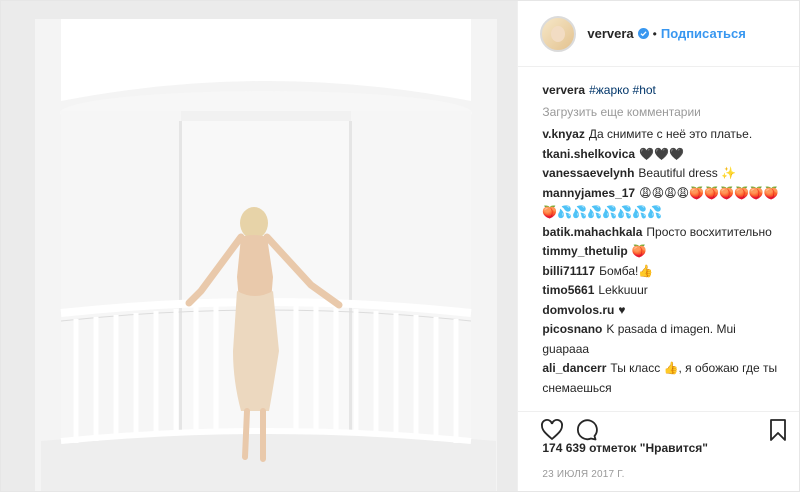 The height and width of the screenshot is (492, 800). What do you see at coordinates (625, 448) in the screenshot?
I see `likes-count: 174 639 отметок "Нравится"` at bounding box center [625, 448].